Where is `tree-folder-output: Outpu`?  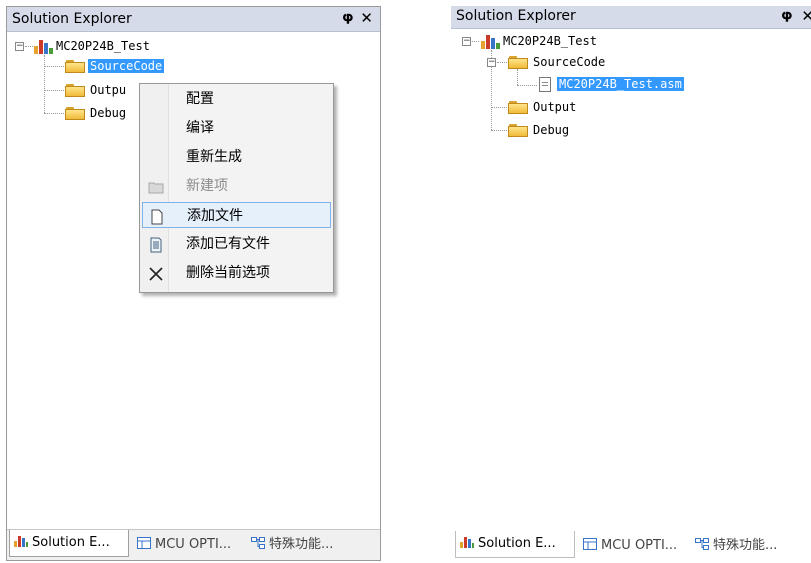 tree-folder-output: Outpu is located at coordinates (108, 90).